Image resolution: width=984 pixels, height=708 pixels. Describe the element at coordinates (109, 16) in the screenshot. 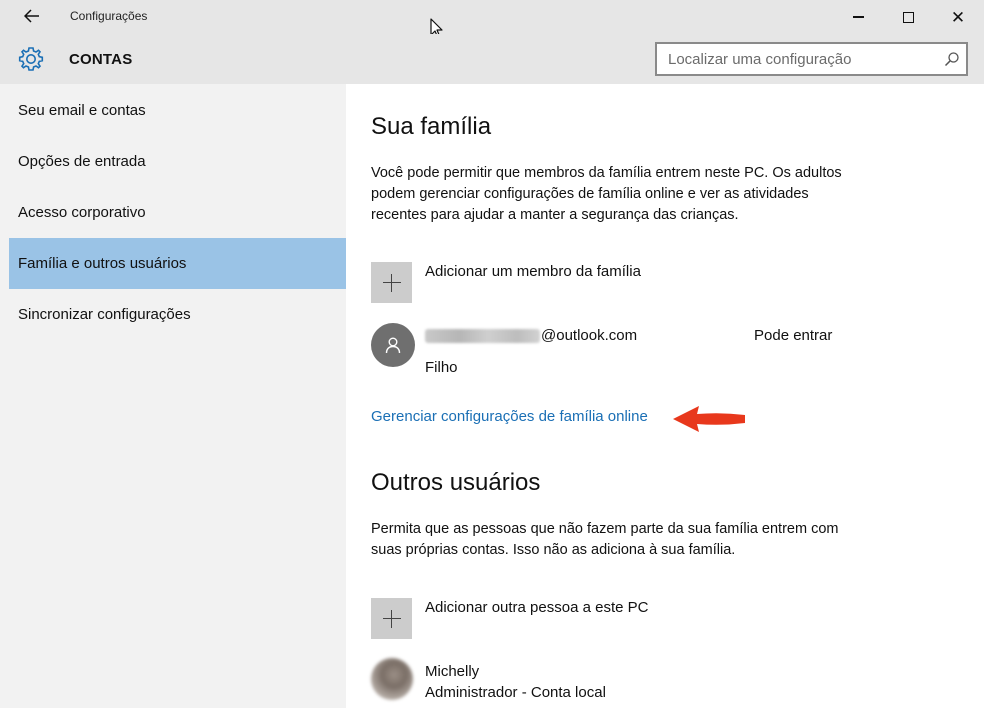

I see `app-title: Configurações` at that location.